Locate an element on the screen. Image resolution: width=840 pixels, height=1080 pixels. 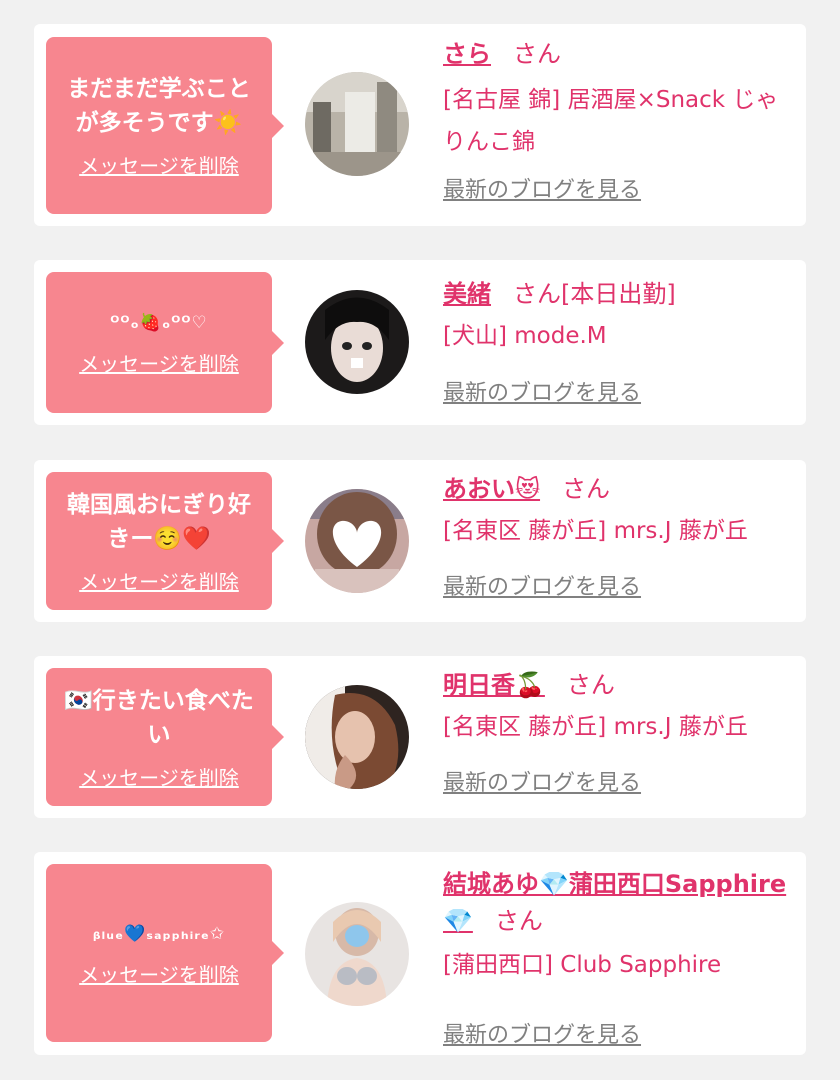
card-info: あおい😻 さん [名東区 藤が丘] mrs.J 藤が丘 最新のブログを見る is located at coordinates (620, 535).